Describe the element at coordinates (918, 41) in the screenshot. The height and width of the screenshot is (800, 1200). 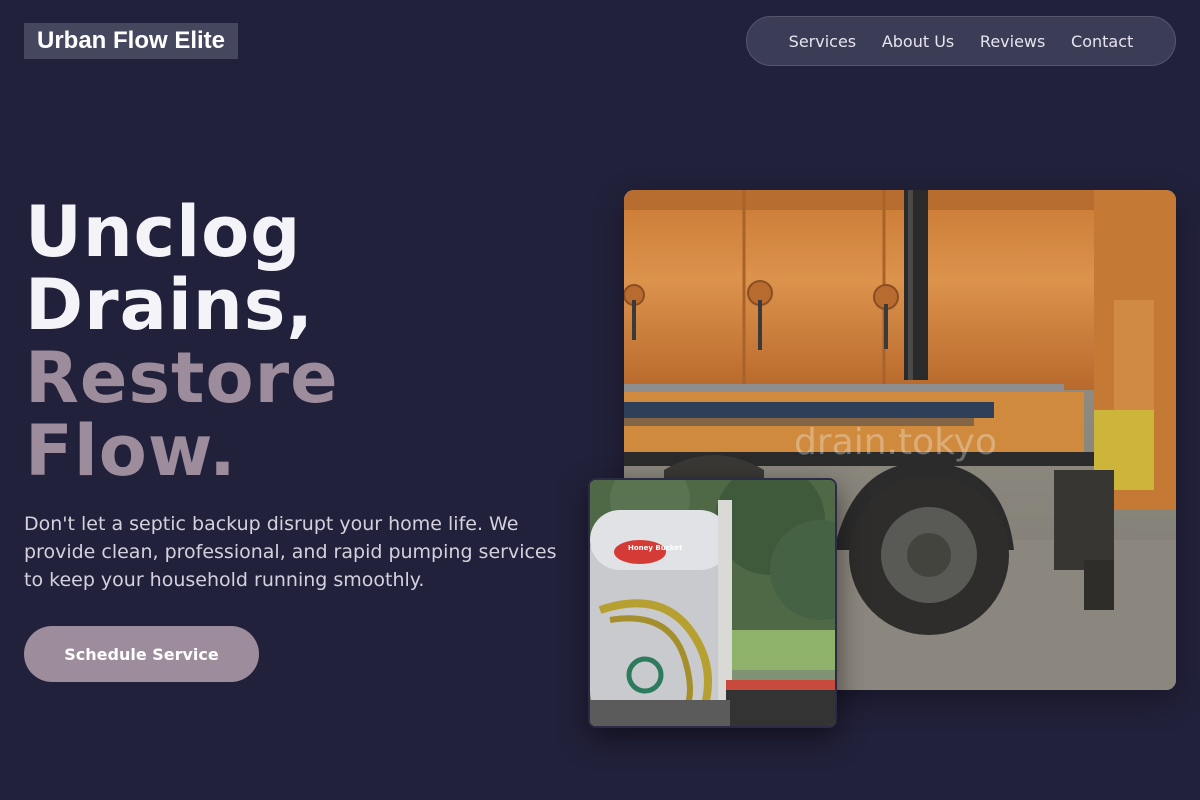
I see `nav-link-about-us: About Us` at that location.